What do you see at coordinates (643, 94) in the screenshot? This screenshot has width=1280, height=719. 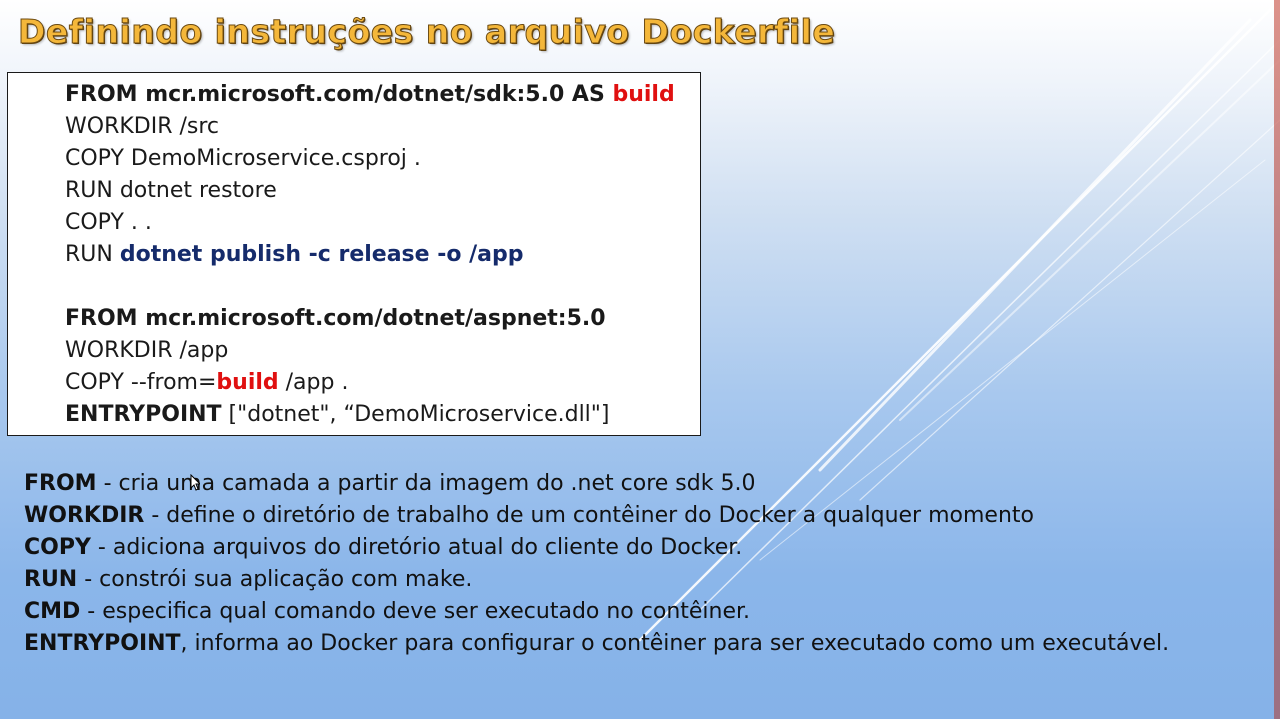 I see `build-alias: build` at bounding box center [643, 94].